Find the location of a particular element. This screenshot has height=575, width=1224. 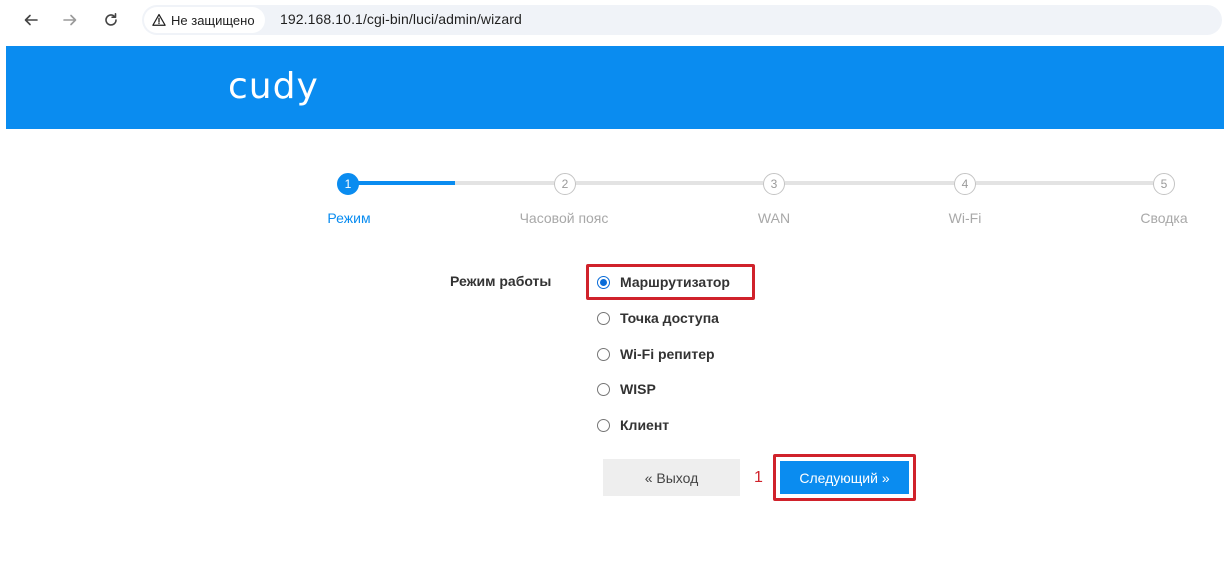

mode-option-router: Маршрутизатор is located at coordinates (663, 282).